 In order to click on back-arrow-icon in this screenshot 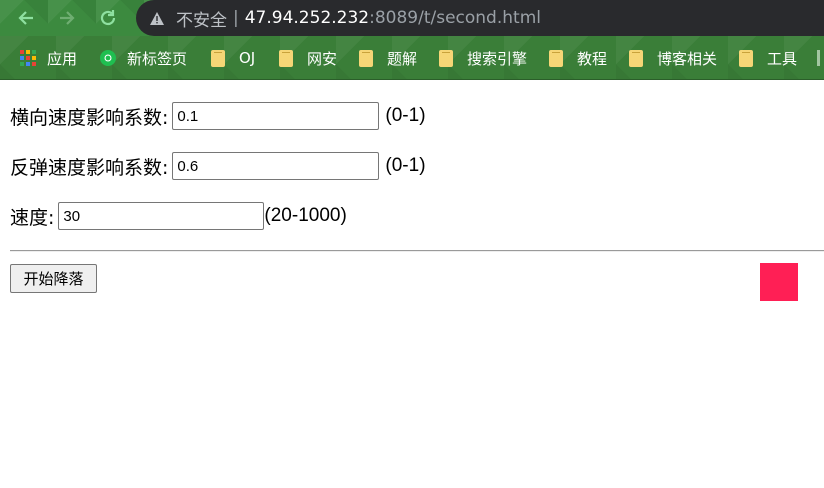, I will do `click(25, 18)`.